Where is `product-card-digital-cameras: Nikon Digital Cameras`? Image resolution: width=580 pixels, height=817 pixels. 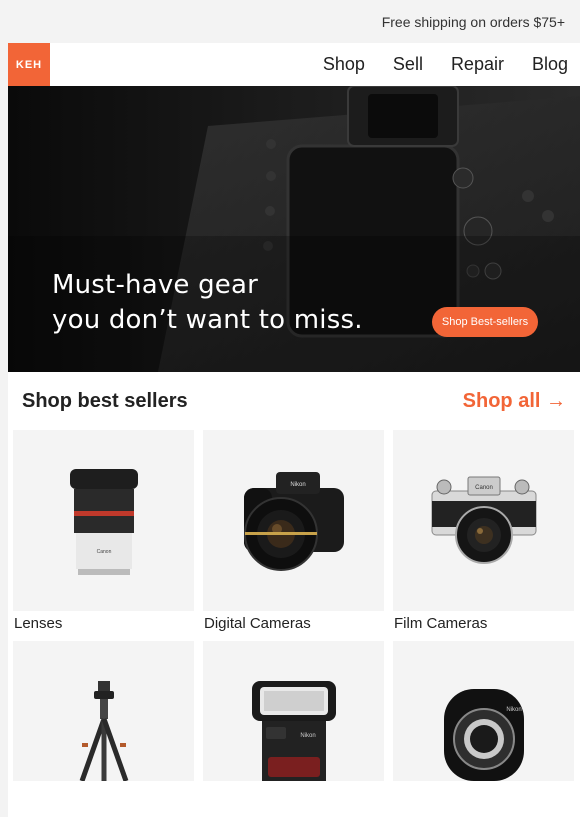 product-card-digital-cameras: Nikon Digital Cameras is located at coordinates (293, 535).